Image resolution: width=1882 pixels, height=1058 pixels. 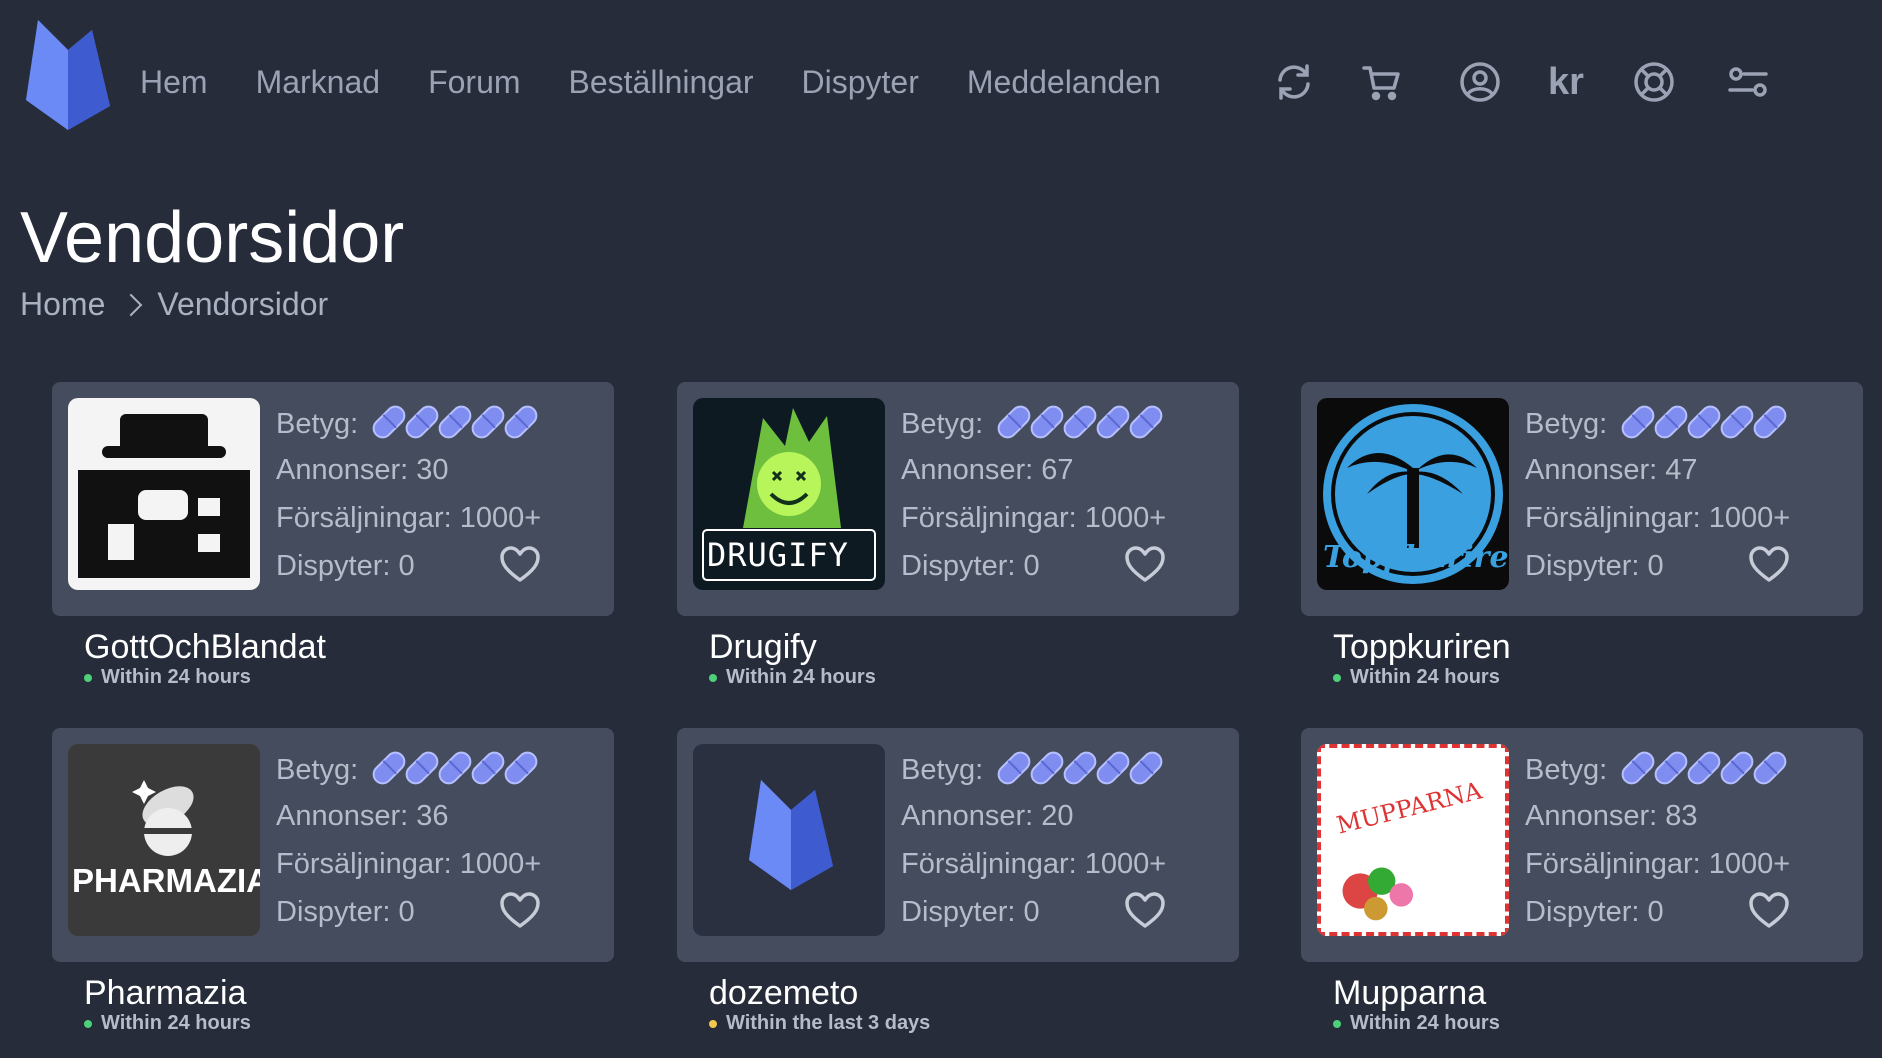 I want to click on nav-messages: Meddelanden, so click(x=1064, y=82).